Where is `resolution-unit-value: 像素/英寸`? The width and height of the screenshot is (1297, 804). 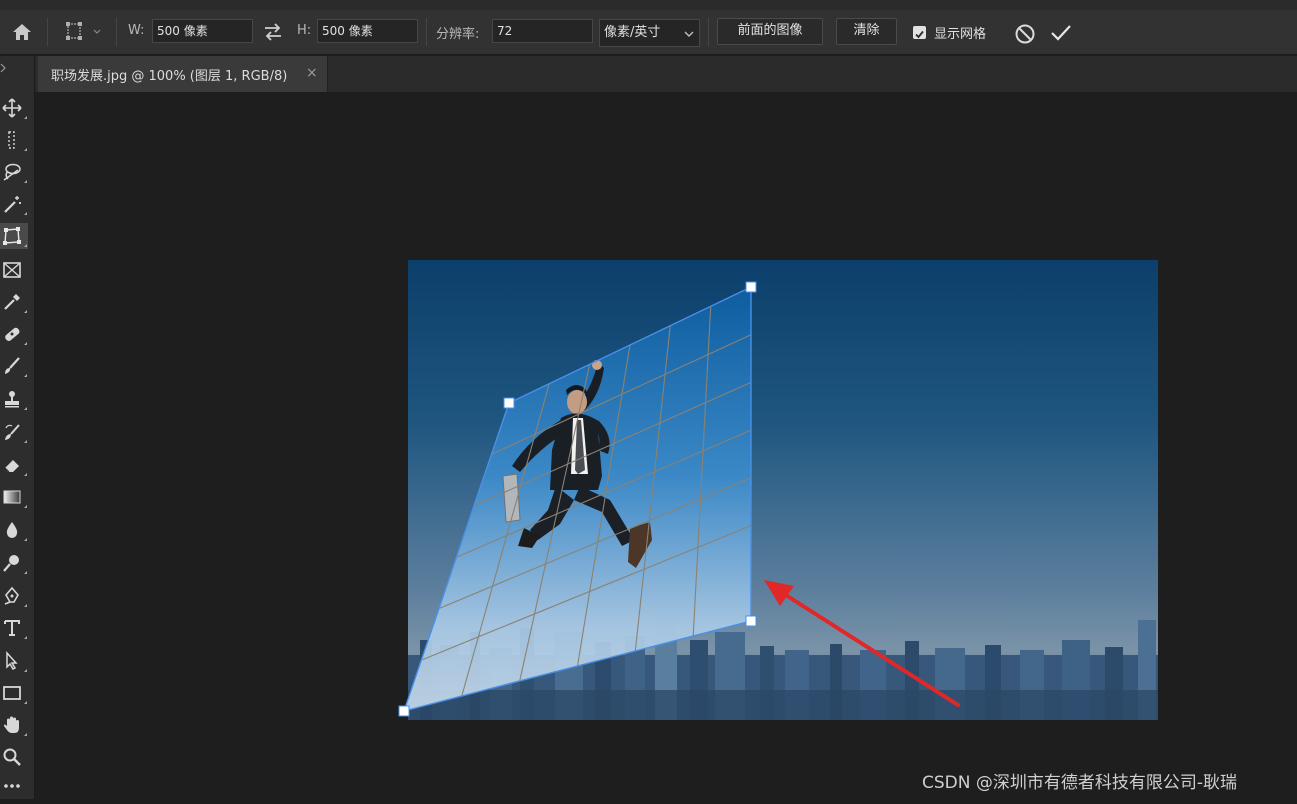
resolution-unit-value: 像素/英寸 is located at coordinates (632, 32).